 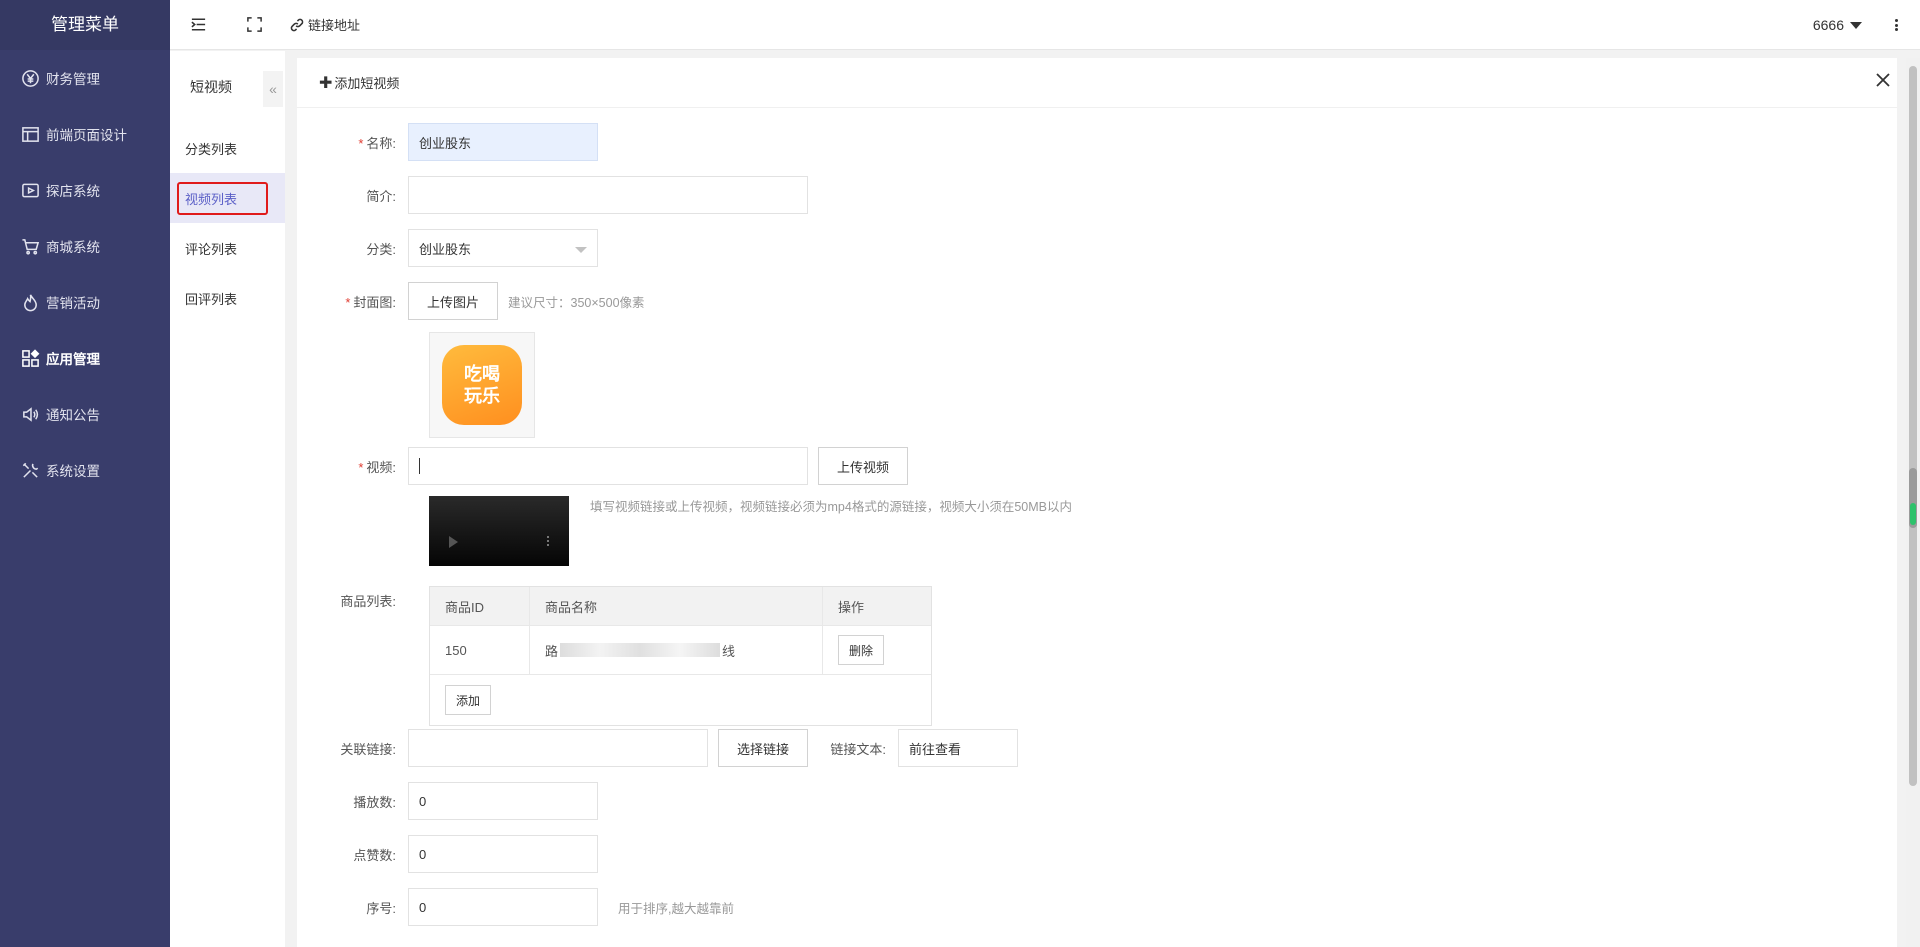 I want to click on cover-hint: 建议尺寸：350×500像素, so click(x=576, y=302).